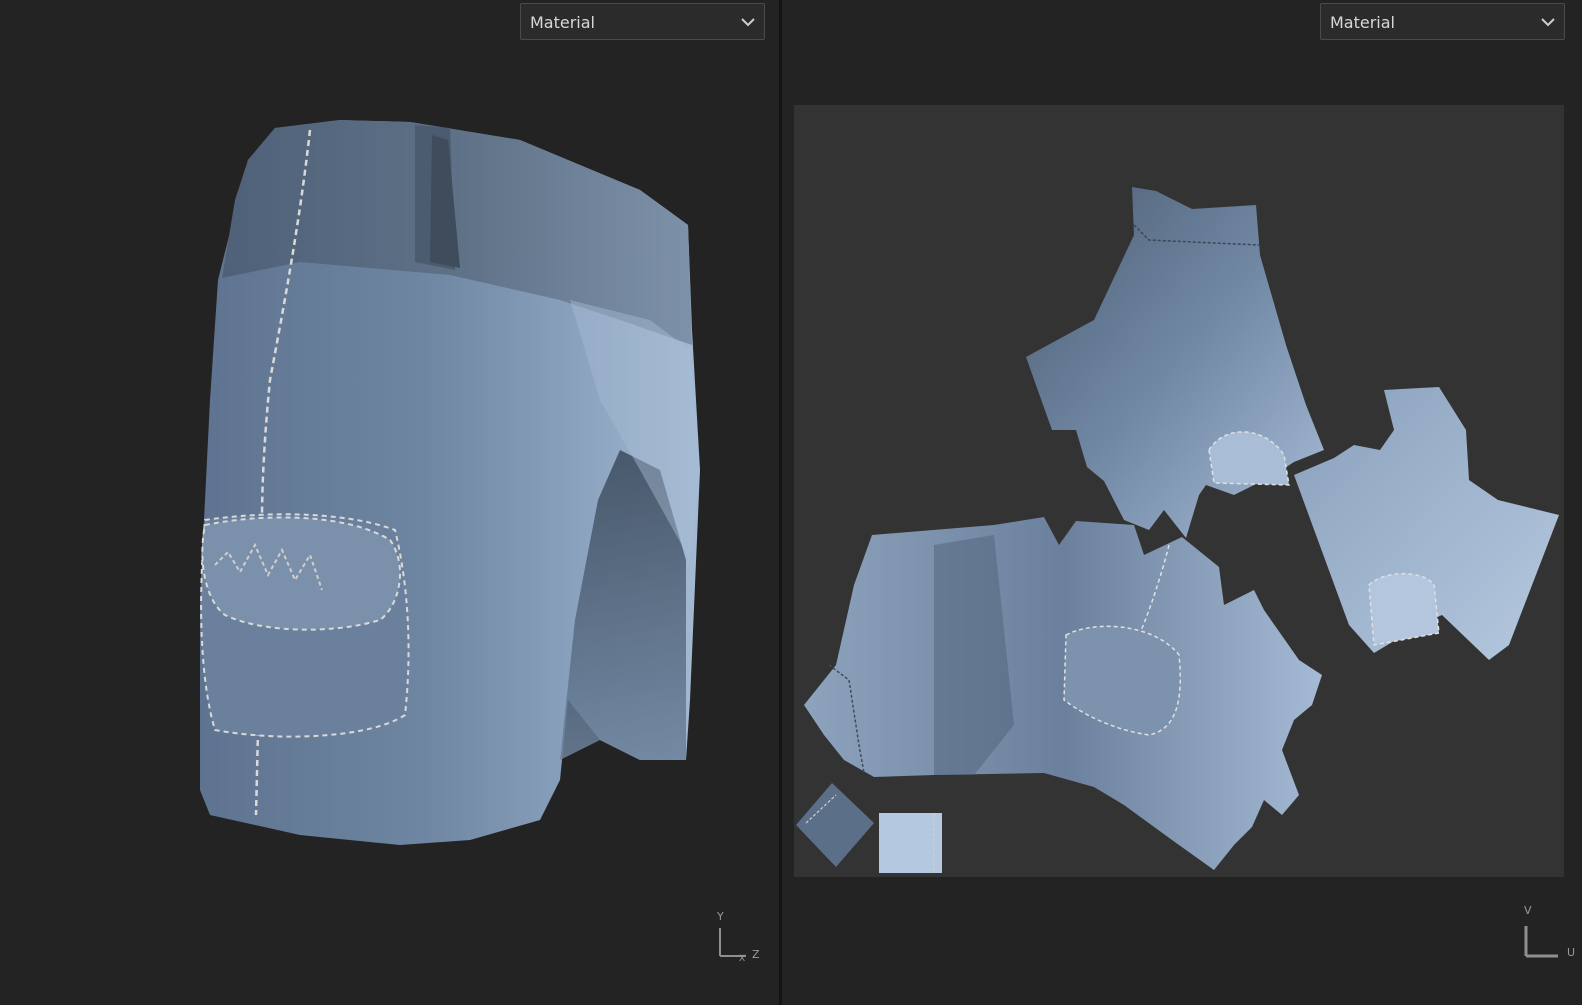 The height and width of the screenshot is (1005, 1582). I want to click on axis-label-up: Y, so click(720, 916).